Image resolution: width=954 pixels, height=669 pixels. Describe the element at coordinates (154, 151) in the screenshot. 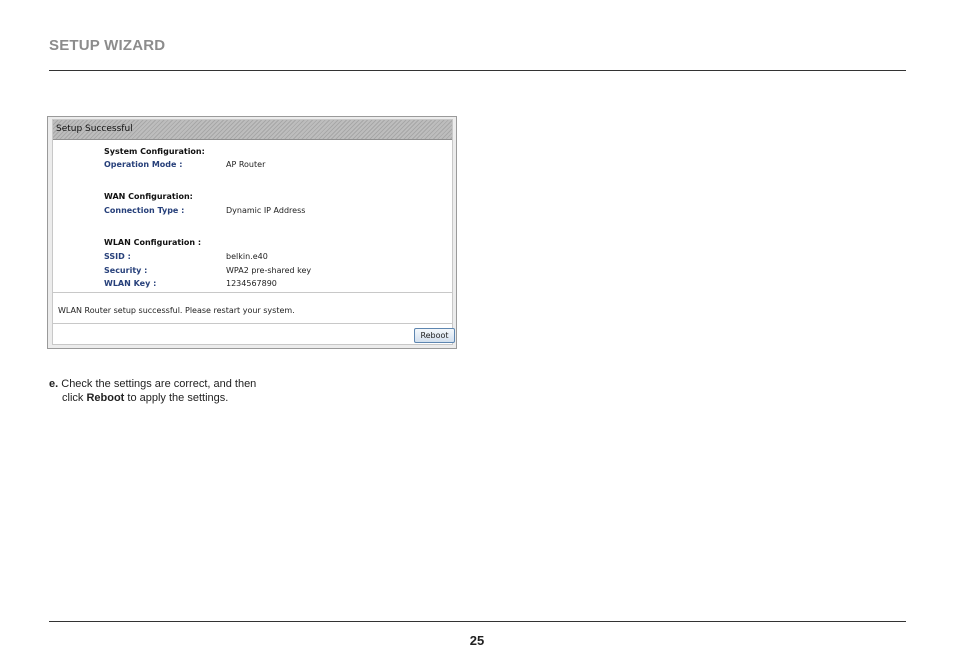

I see `system-config-heading: System Configuration:` at that location.